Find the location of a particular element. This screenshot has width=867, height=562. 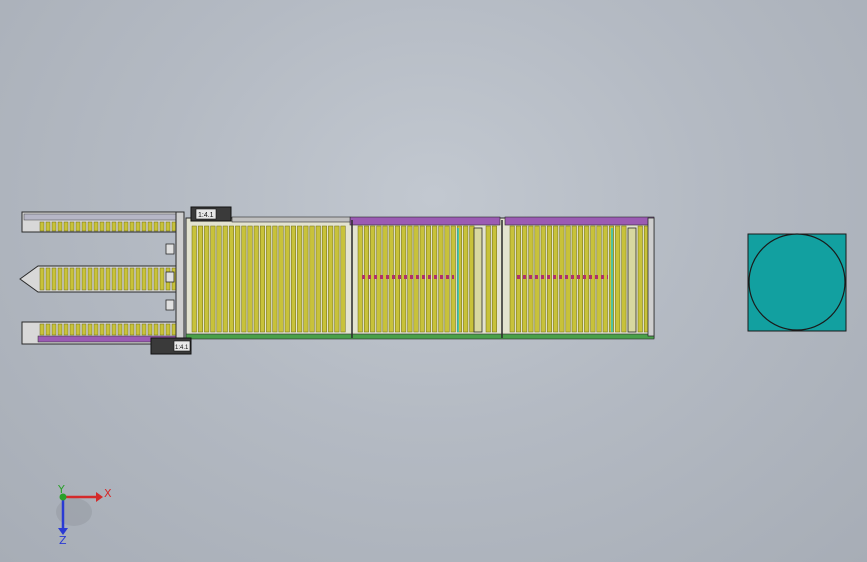

z-axis-label: Z is located at coordinates (63, 540).